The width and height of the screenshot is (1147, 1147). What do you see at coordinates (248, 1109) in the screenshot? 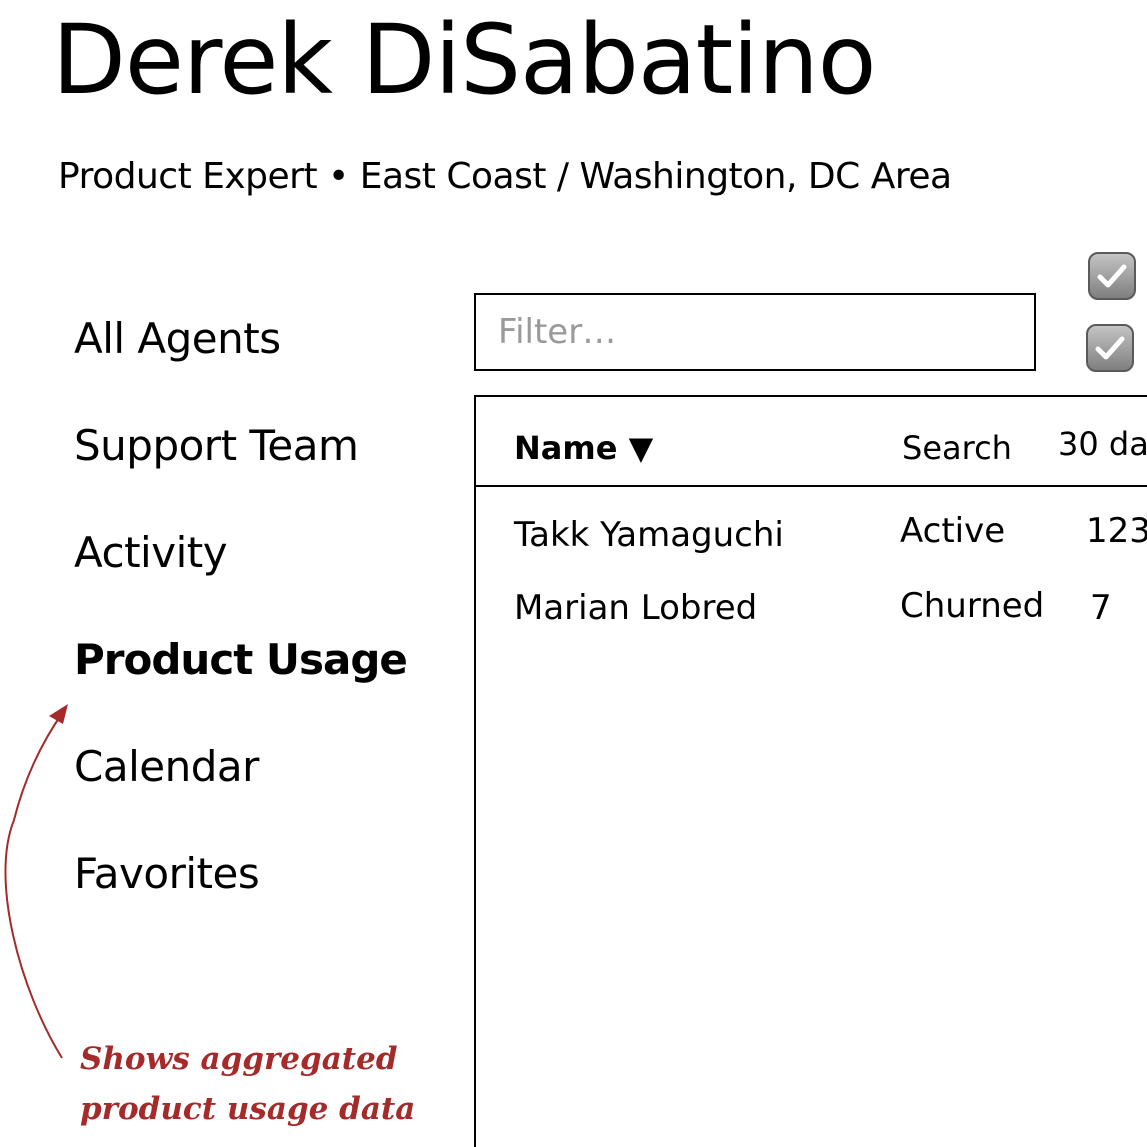
I see `annotation-line-2: product usage data` at bounding box center [248, 1109].